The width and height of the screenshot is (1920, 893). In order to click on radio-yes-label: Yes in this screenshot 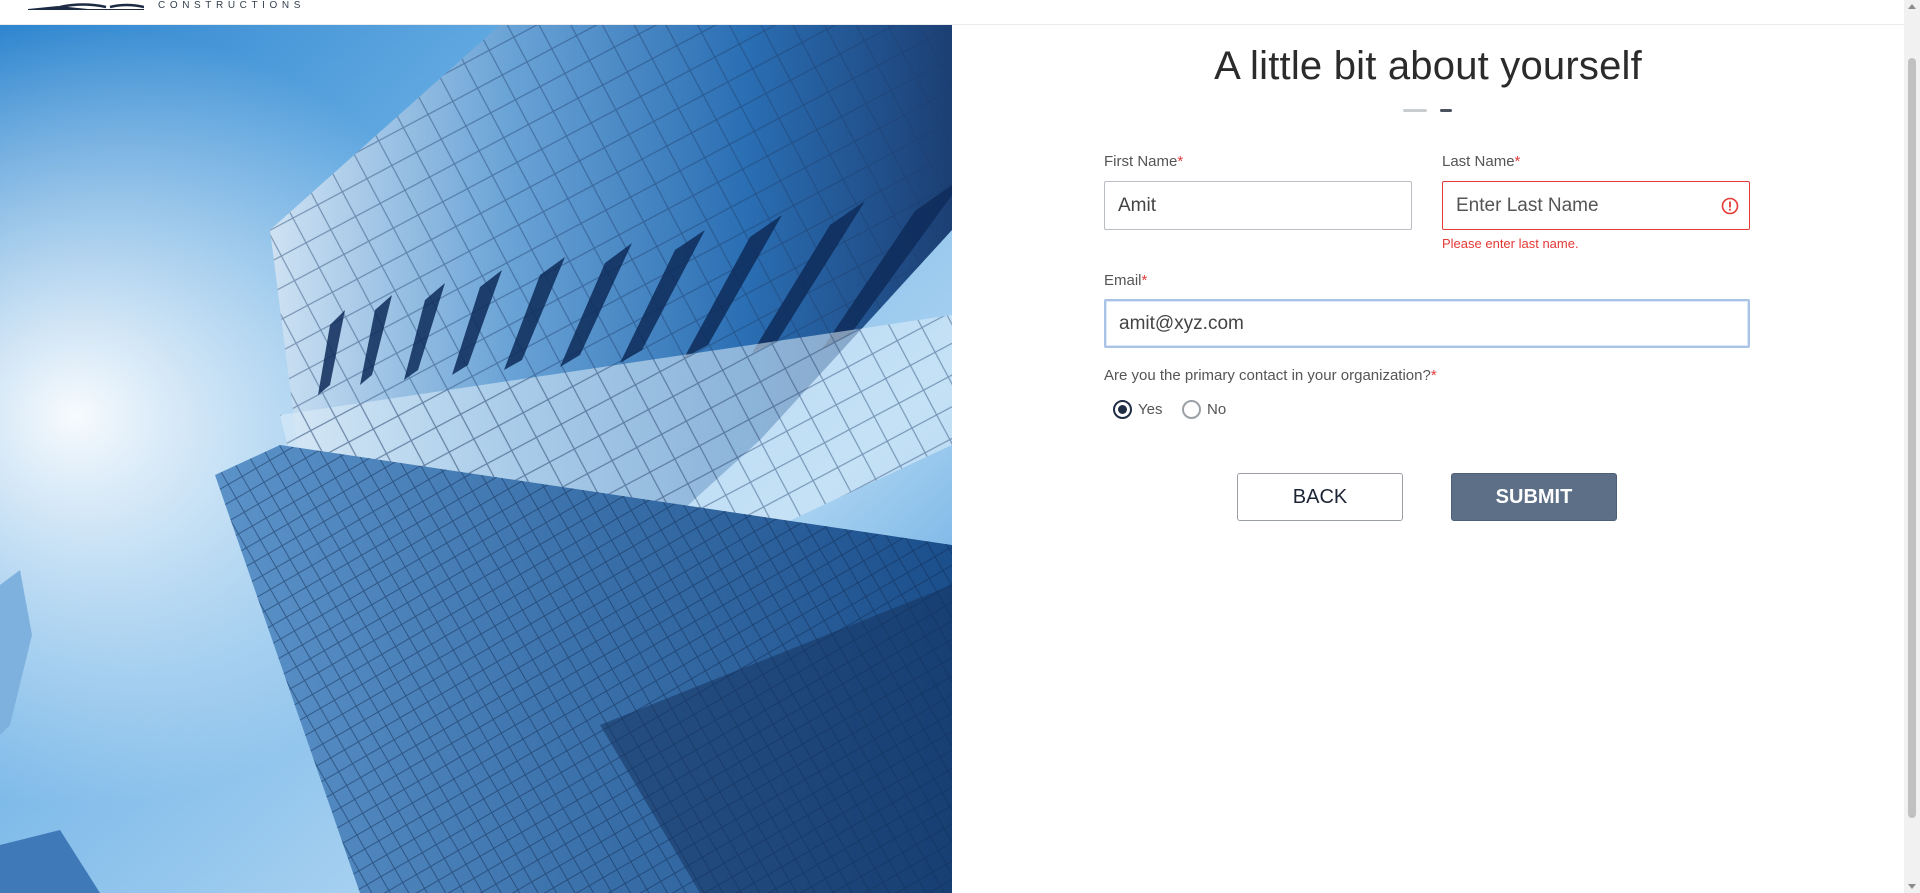, I will do `click(1150, 409)`.